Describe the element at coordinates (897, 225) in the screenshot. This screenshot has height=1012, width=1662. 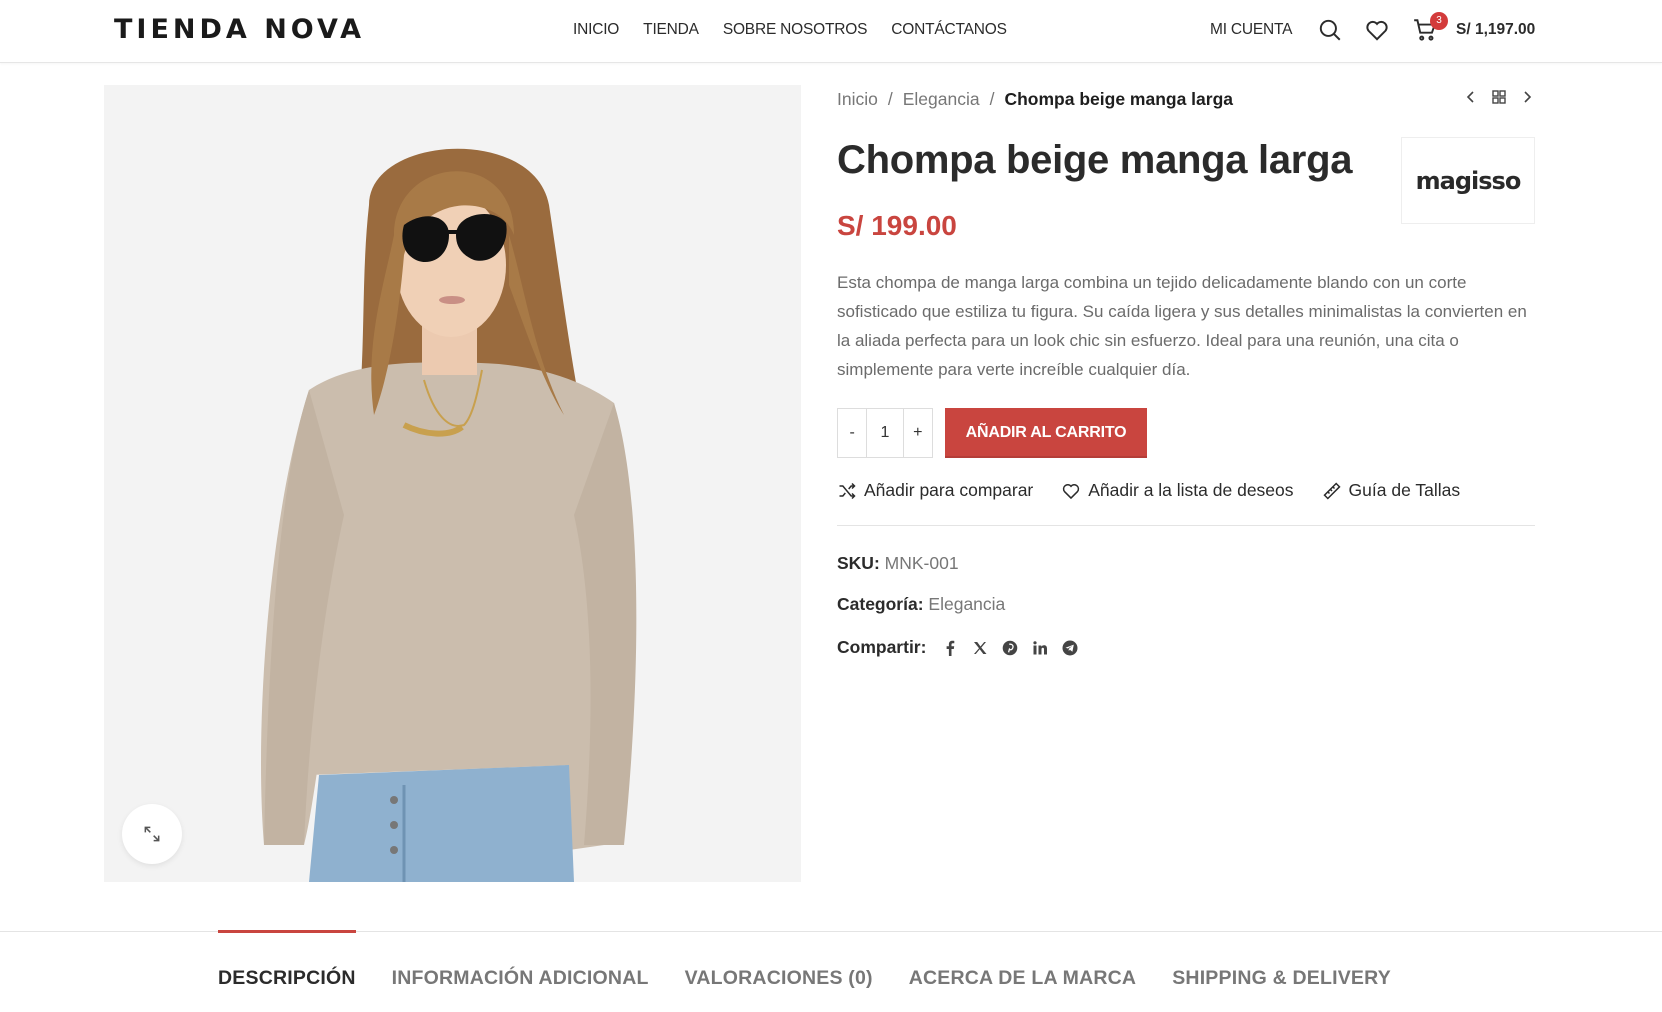
I see `product-price: S/ 199.00` at that location.